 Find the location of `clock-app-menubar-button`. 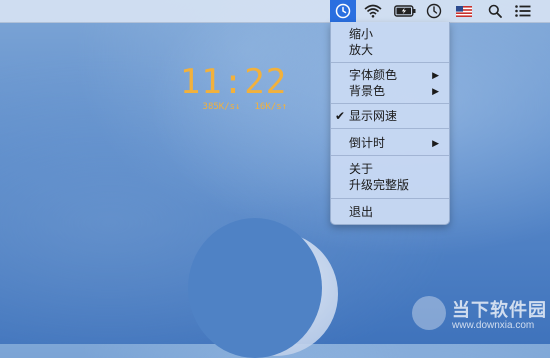

clock-app-menubar-button is located at coordinates (343, 11).